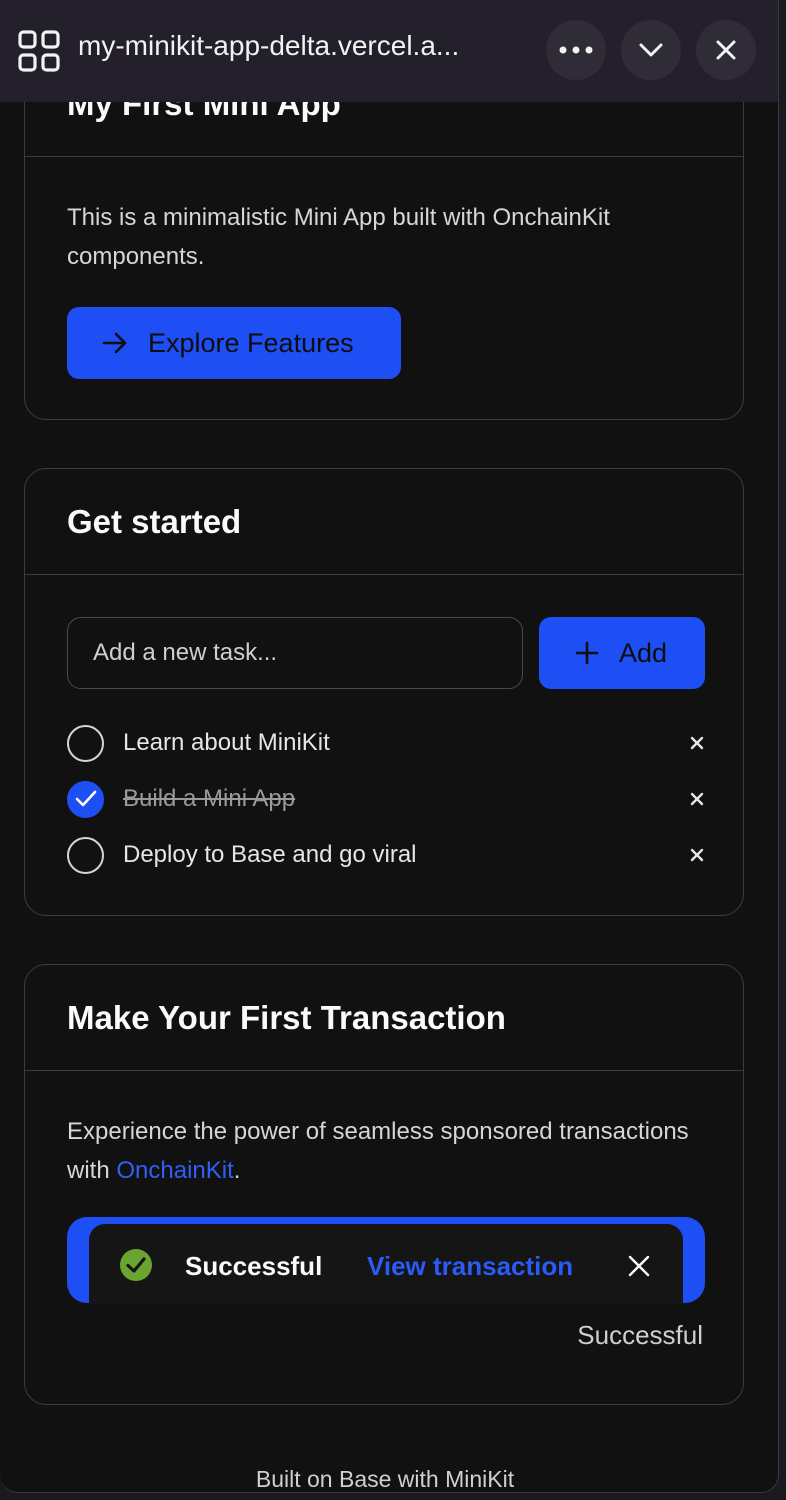  I want to click on chevron-down-icon, so click(651, 50).